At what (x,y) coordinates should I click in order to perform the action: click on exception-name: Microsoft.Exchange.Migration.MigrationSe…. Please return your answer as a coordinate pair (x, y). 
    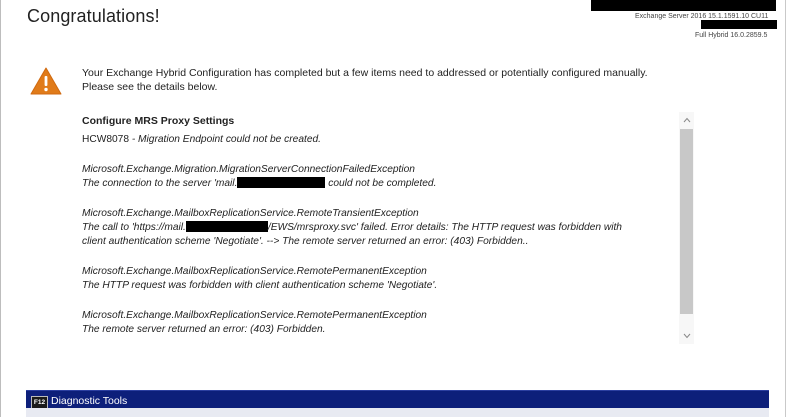
    Looking at the image, I should click on (248, 170).